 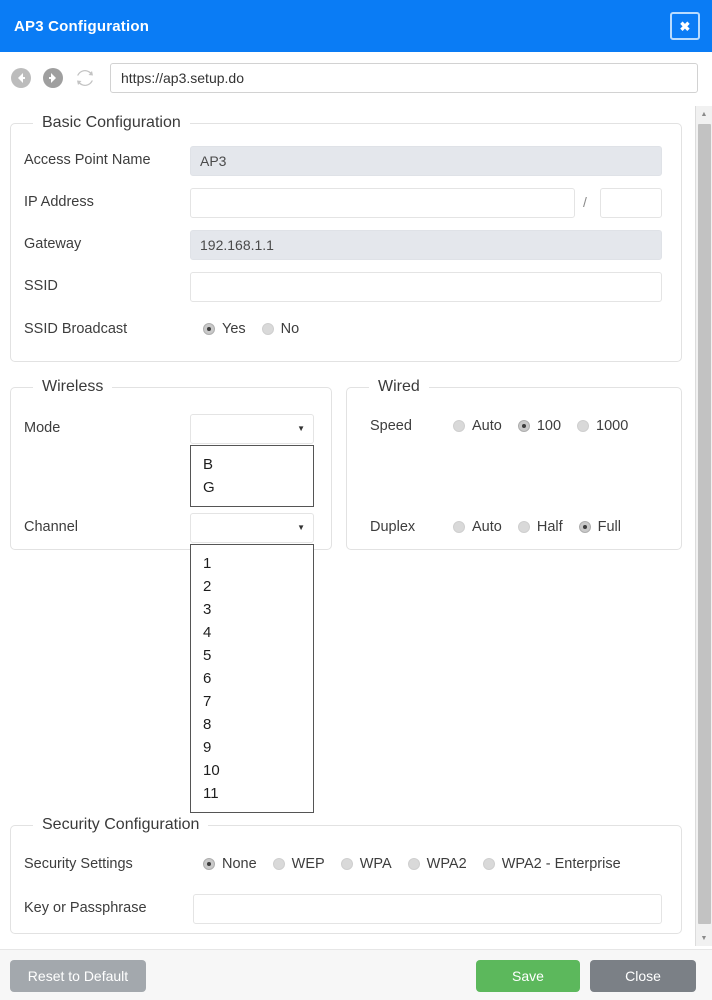 I want to click on scrollbar-thumb, so click(x=704, y=524).